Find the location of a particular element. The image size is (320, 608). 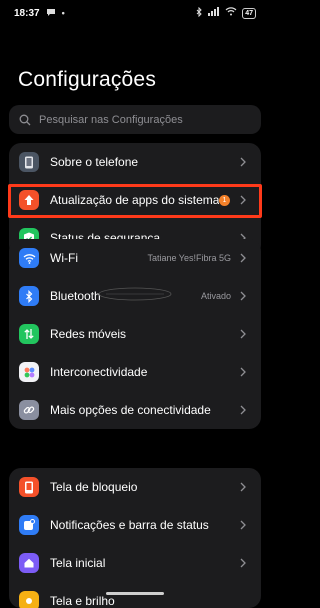

row-label: Tela de bloqueio is located at coordinates (94, 487).